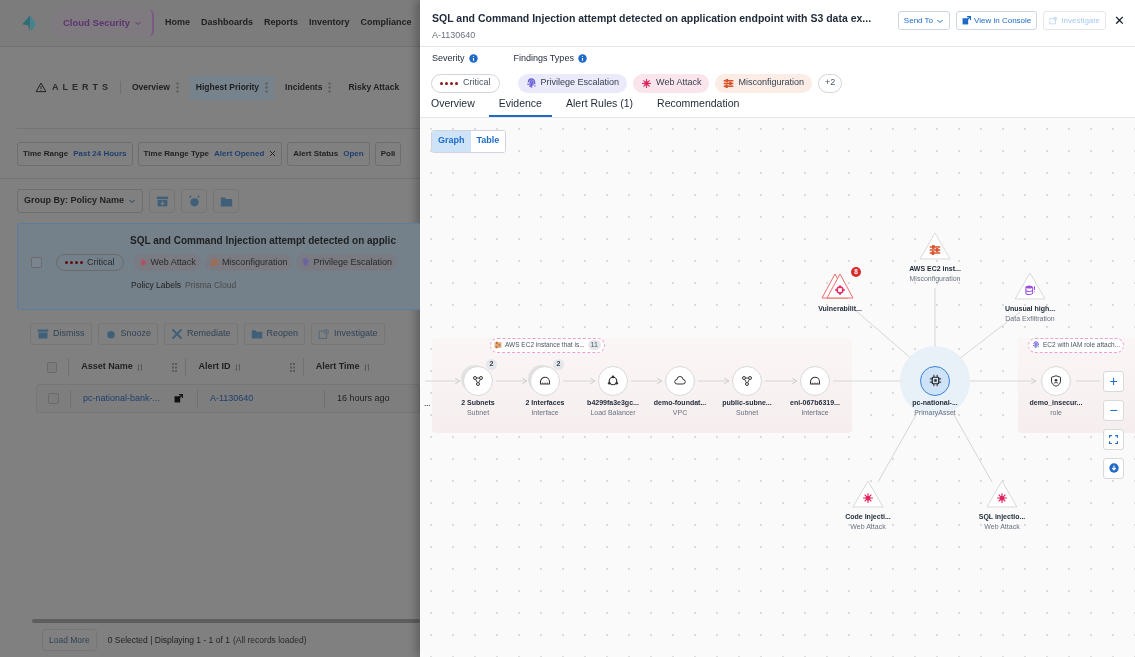  Describe the element at coordinates (1113, 381) in the screenshot. I see `zoom-in-button: +` at that location.